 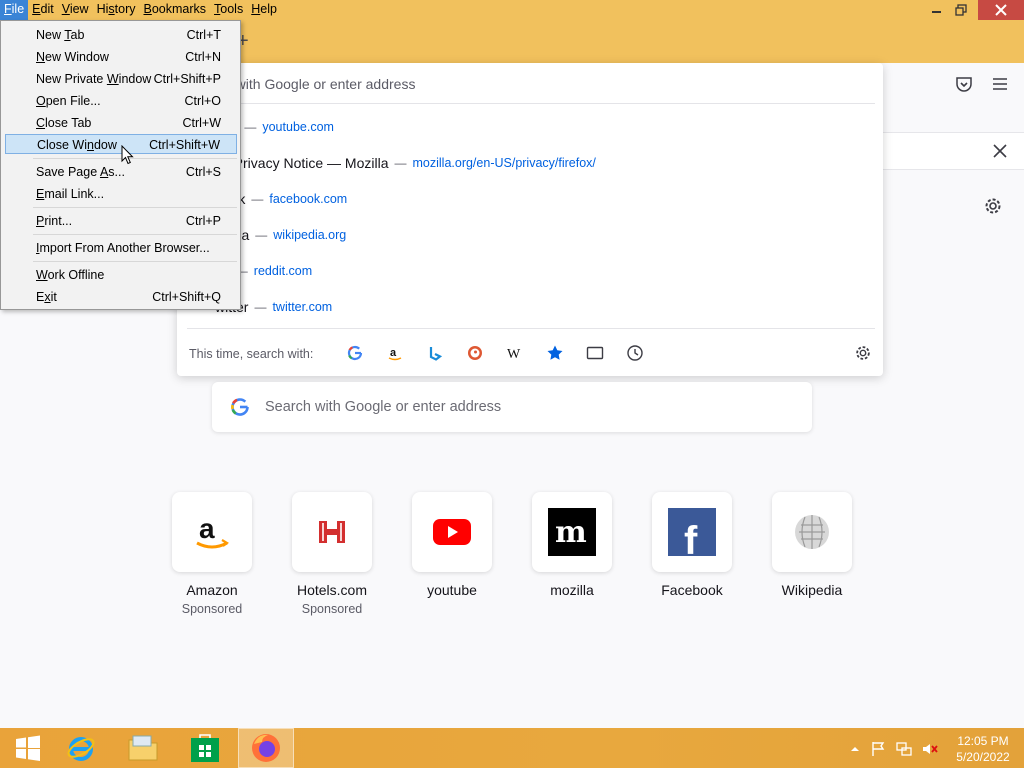 I want to click on menu-item-label: Close Tab, so click(x=64, y=123).